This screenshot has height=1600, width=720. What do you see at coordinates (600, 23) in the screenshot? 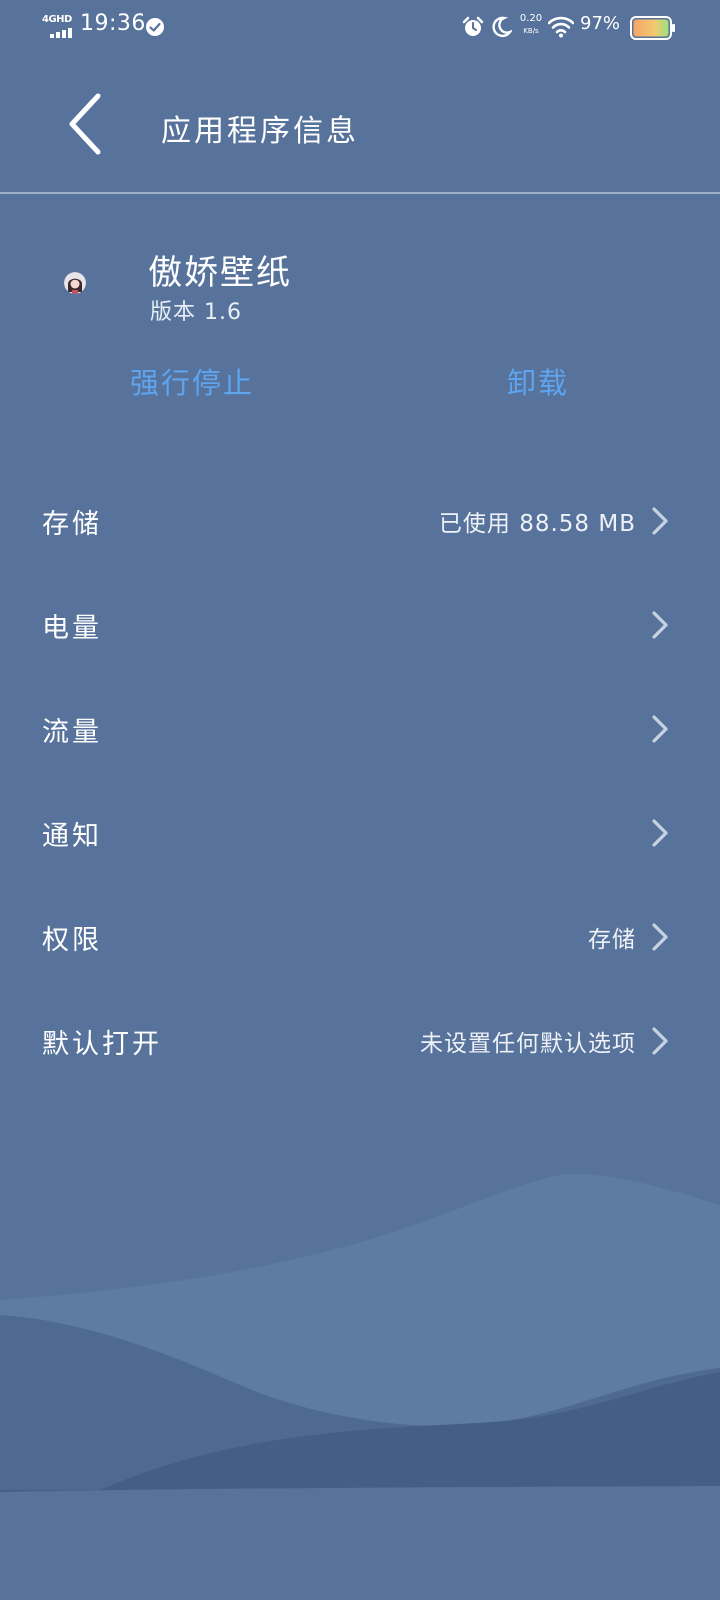
I see `battery-percent: 97%` at bounding box center [600, 23].